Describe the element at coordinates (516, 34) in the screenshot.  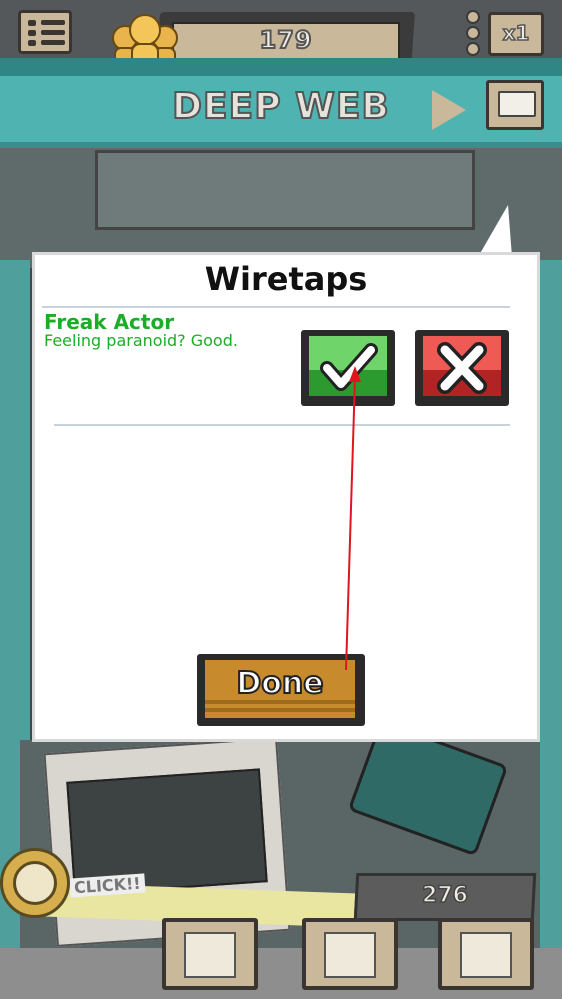
I see `multiplier-button: x1` at that location.